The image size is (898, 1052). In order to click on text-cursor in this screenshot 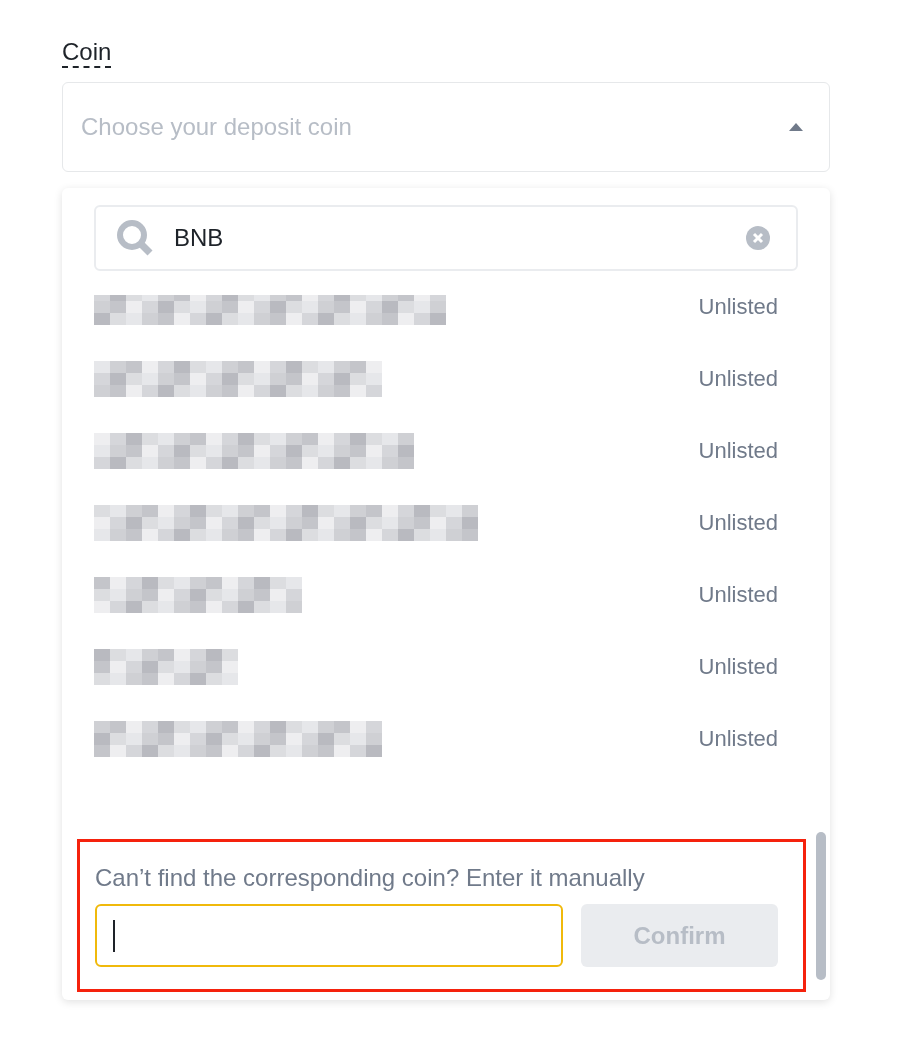, I will do `click(114, 935)`.